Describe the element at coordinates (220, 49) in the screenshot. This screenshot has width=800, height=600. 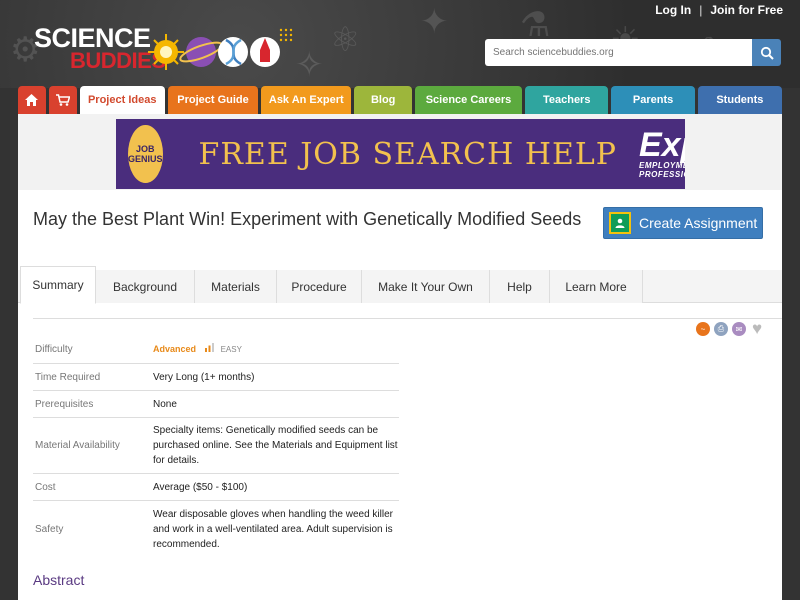
I see `logo-science-icons` at that location.